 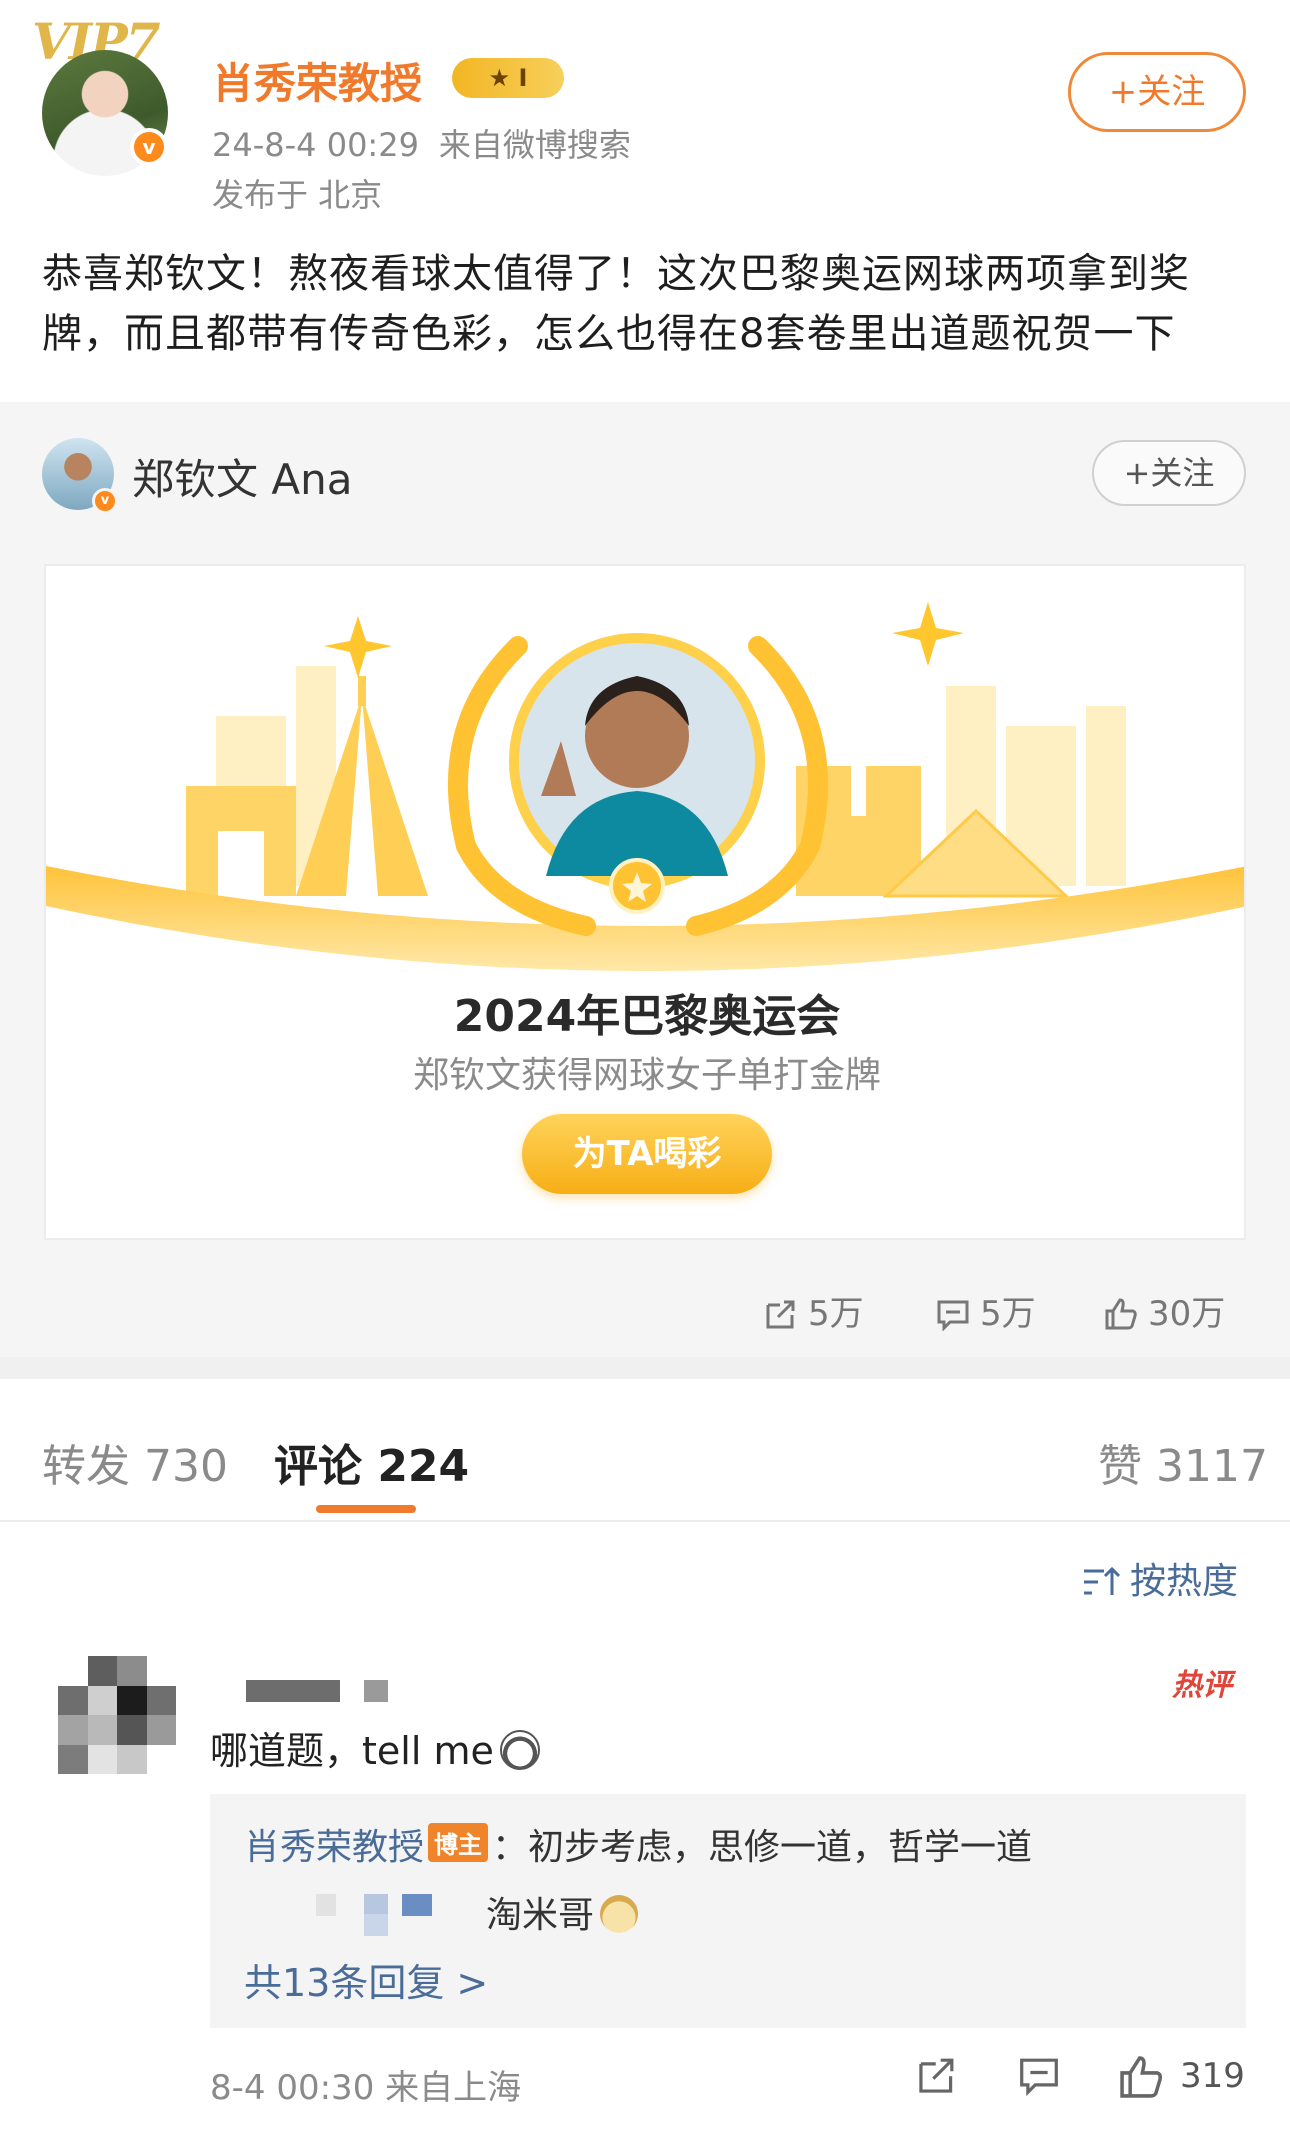 I want to click on cheer-button: 为TA喝彩, so click(x=647, y=1154).